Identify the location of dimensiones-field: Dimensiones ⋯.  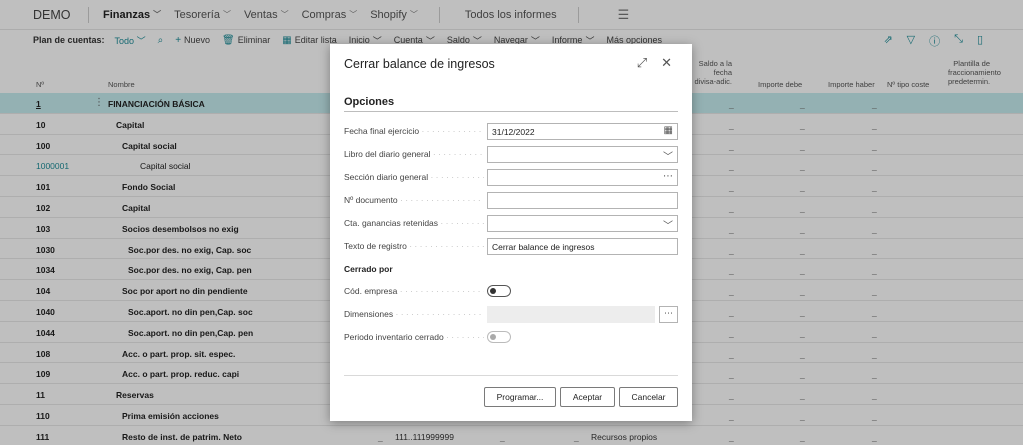
(511, 314).